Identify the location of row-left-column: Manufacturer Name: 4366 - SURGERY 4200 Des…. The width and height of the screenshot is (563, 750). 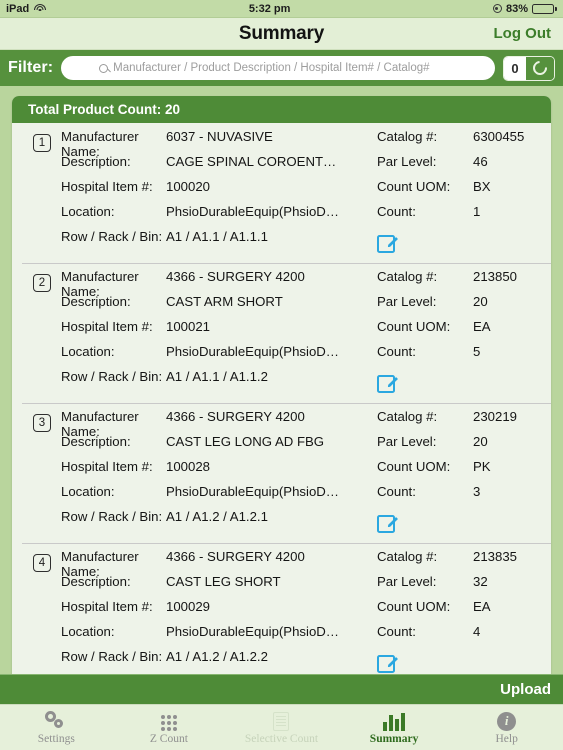
(194, 334).